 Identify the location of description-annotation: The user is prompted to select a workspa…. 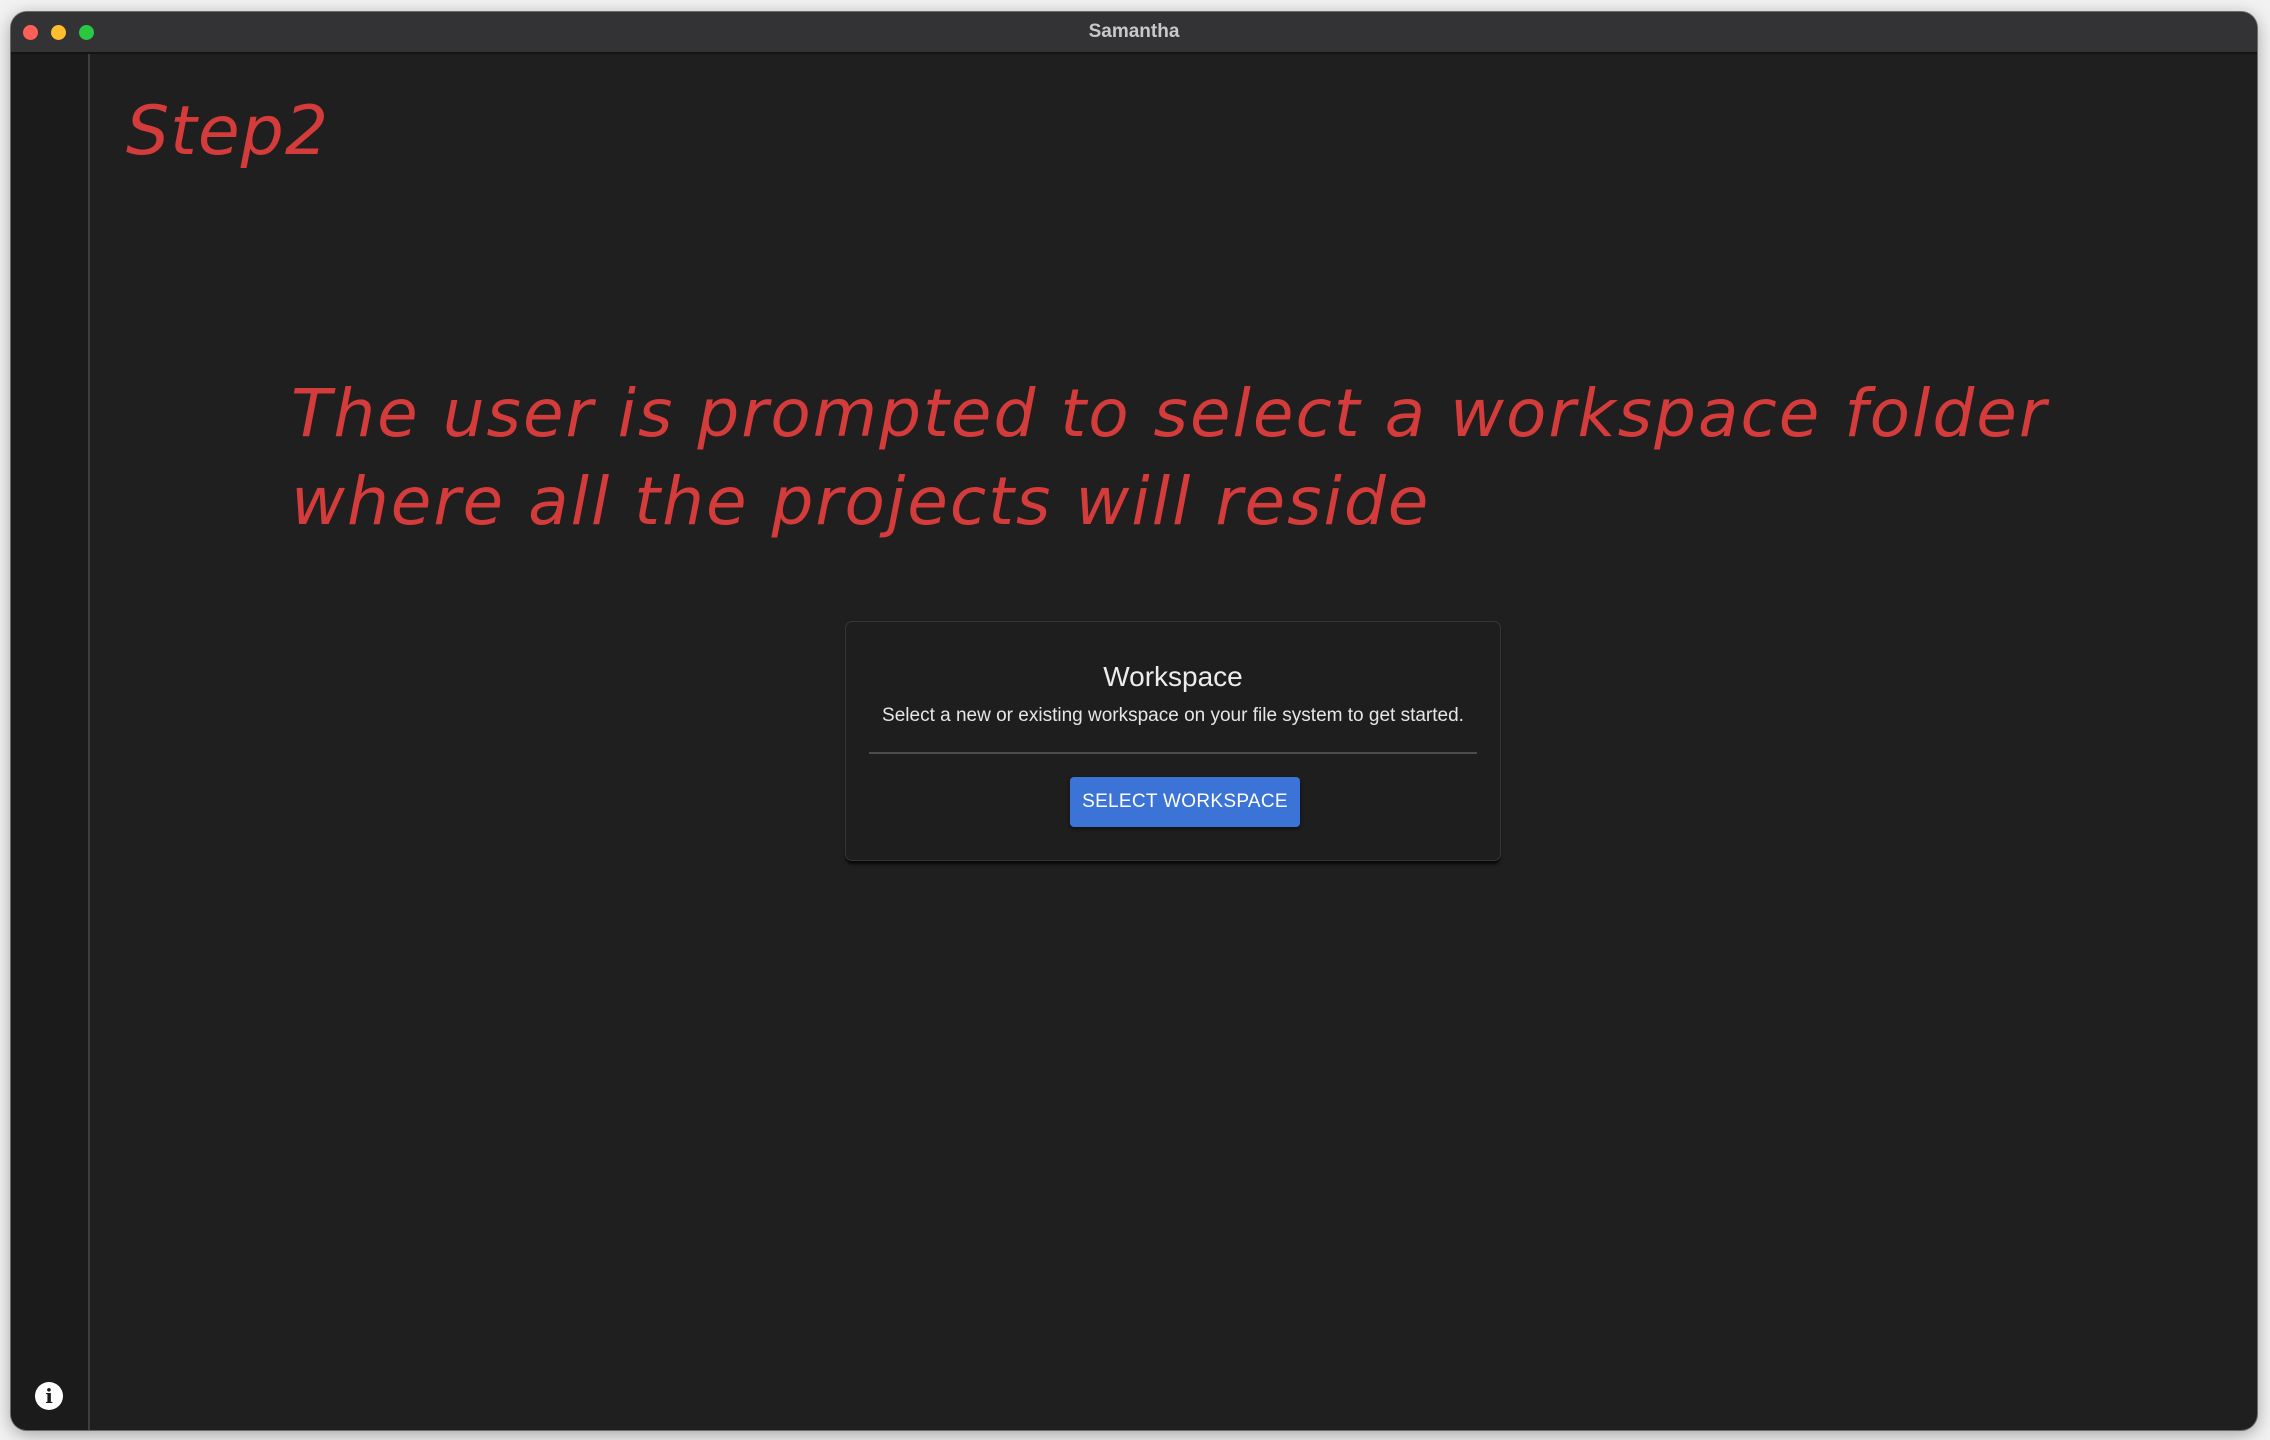
(1169, 458).